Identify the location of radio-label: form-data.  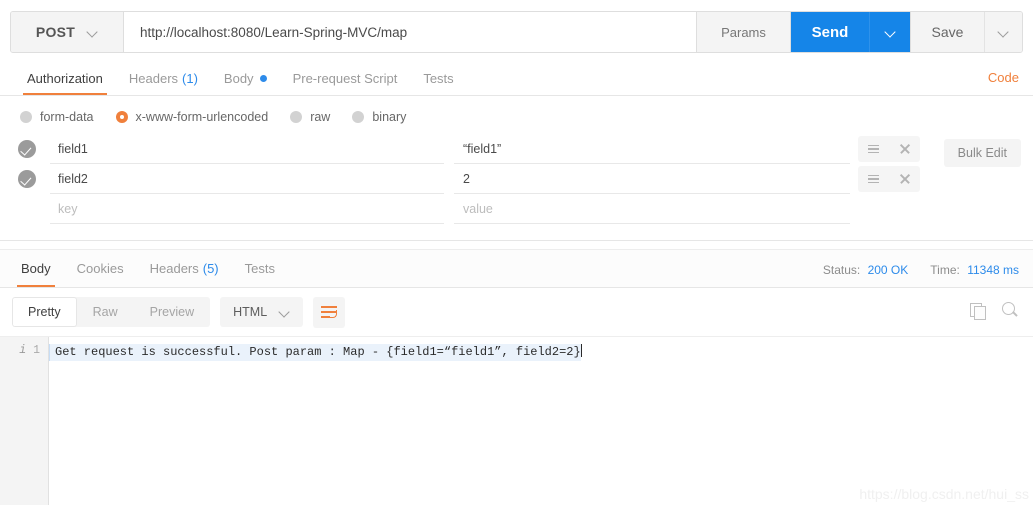
(67, 117).